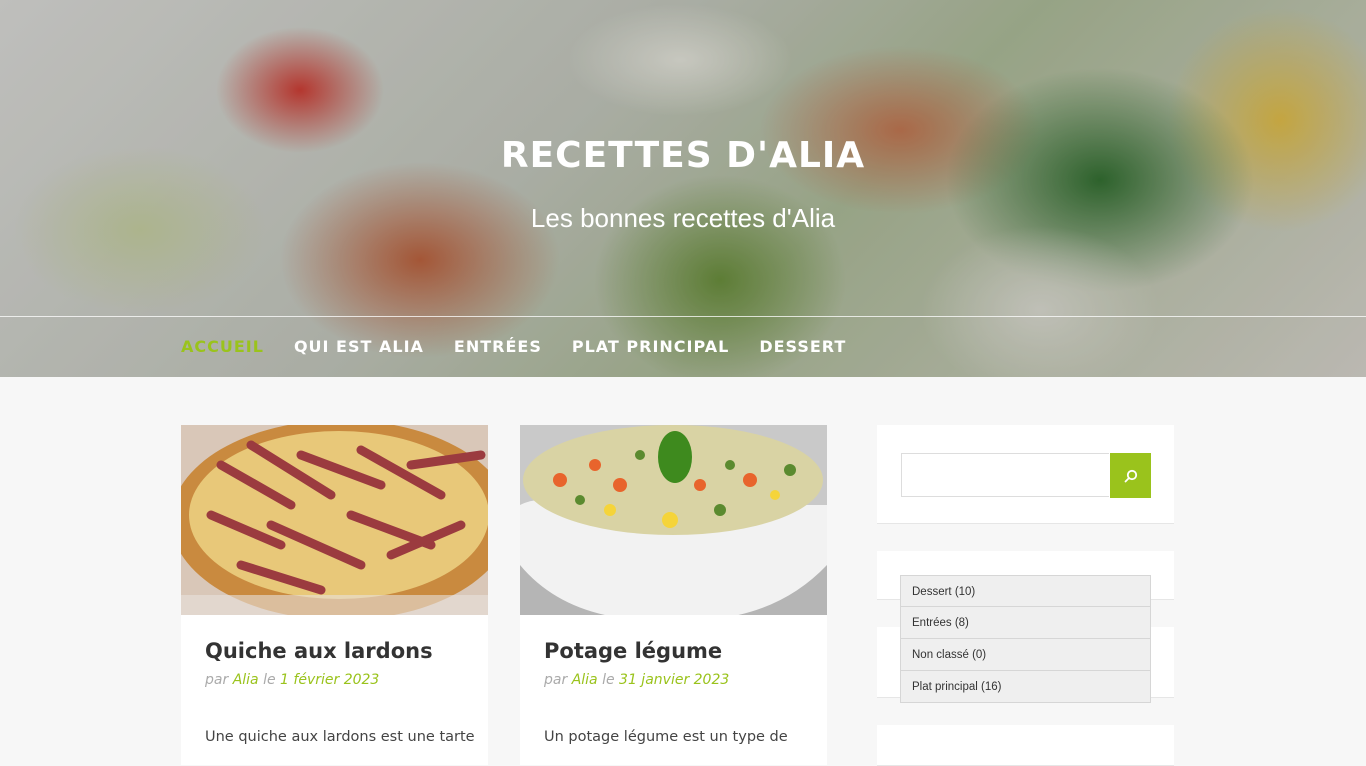 The height and width of the screenshot is (766, 1366). I want to click on category-option-entrees: Entrées (8), so click(1025, 623).